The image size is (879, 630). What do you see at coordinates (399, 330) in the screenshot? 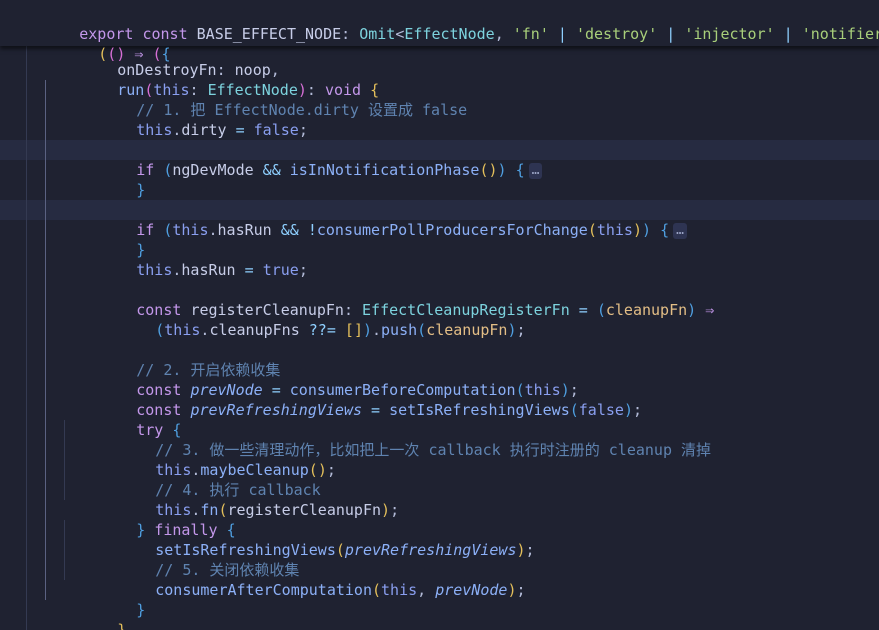
I see `function-call: push` at bounding box center [399, 330].